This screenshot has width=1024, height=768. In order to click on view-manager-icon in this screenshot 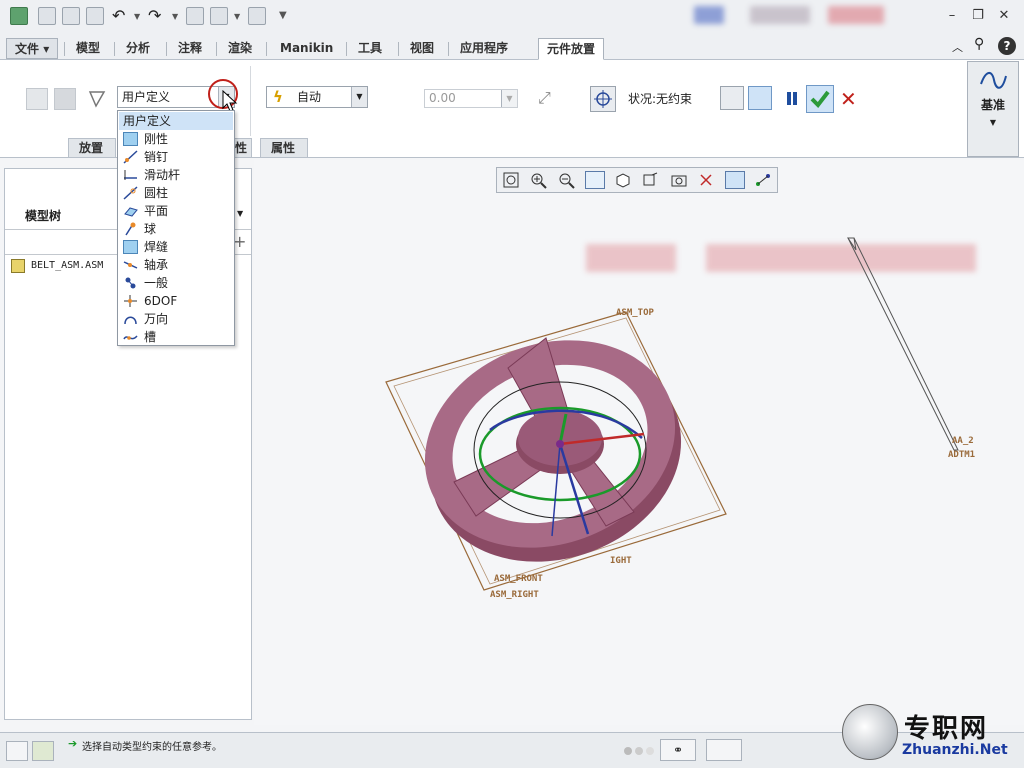, I will do `click(679, 180)`.